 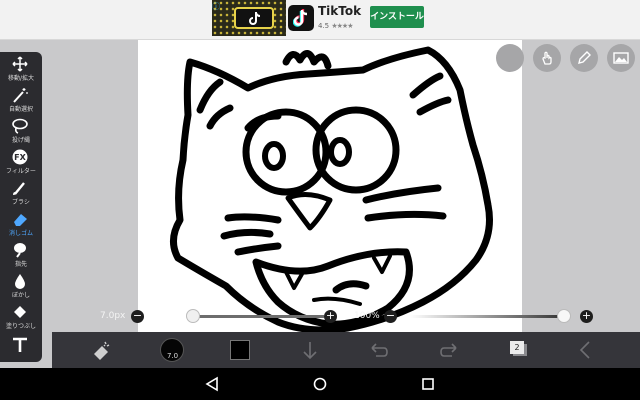 I want to click on layer-count-badge: 2, so click(x=517, y=347).